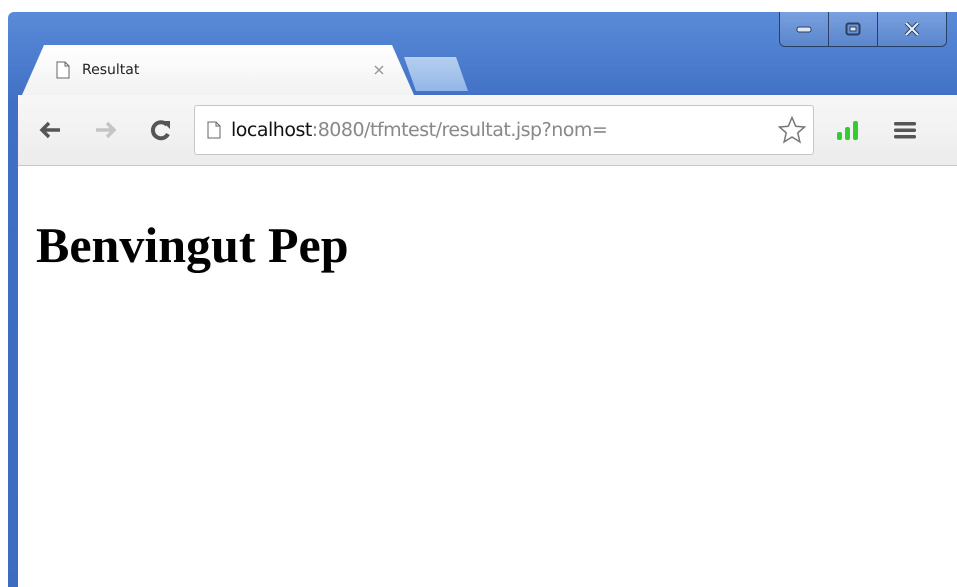 Image resolution: width=957 pixels, height=587 pixels. I want to click on back-icon, so click(50, 130).